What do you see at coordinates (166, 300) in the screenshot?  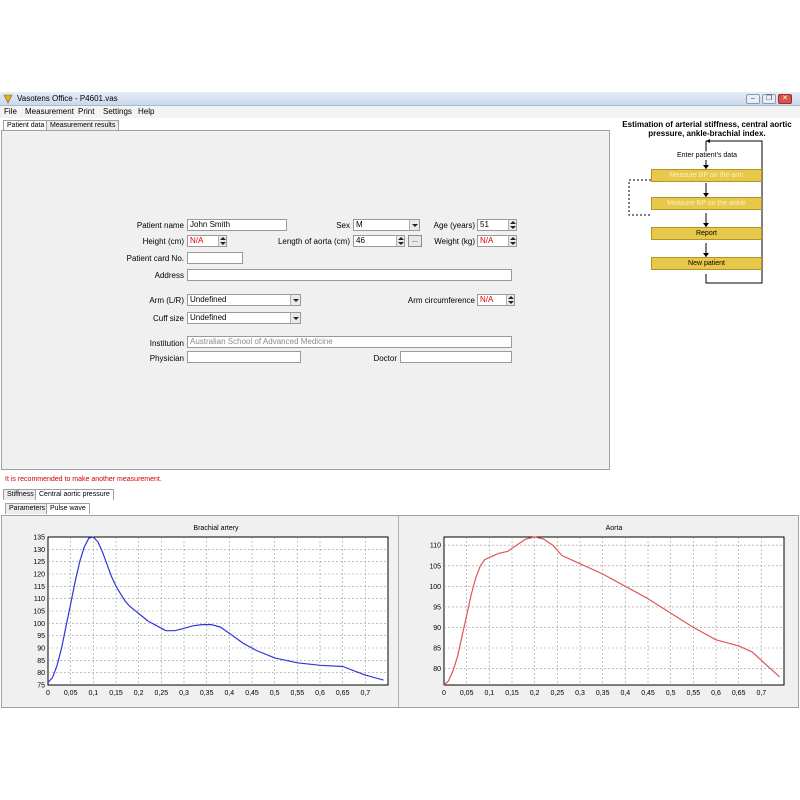 I see `arm-label: Arm (L/R)` at bounding box center [166, 300].